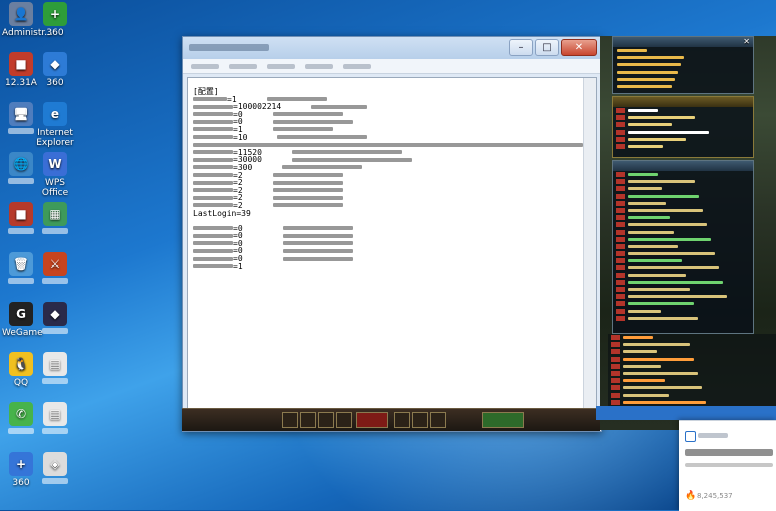 The image size is (776, 511). Describe the element at coordinates (21, 168) in the screenshot. I see `desktop-icon-network: 🌐` at that location.